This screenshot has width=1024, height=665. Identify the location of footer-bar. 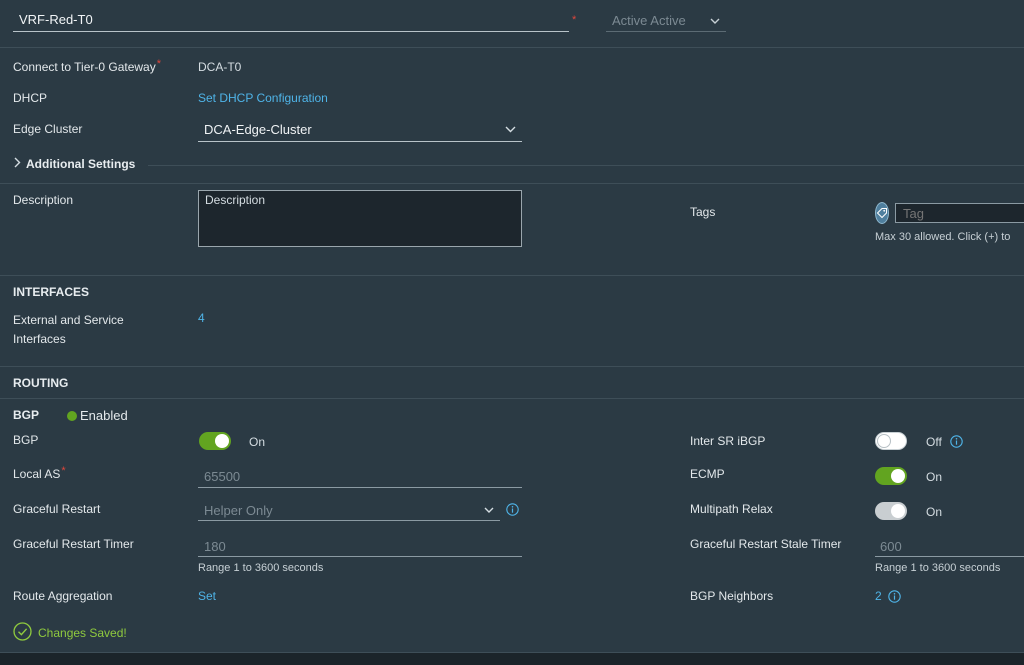
(512, 658).